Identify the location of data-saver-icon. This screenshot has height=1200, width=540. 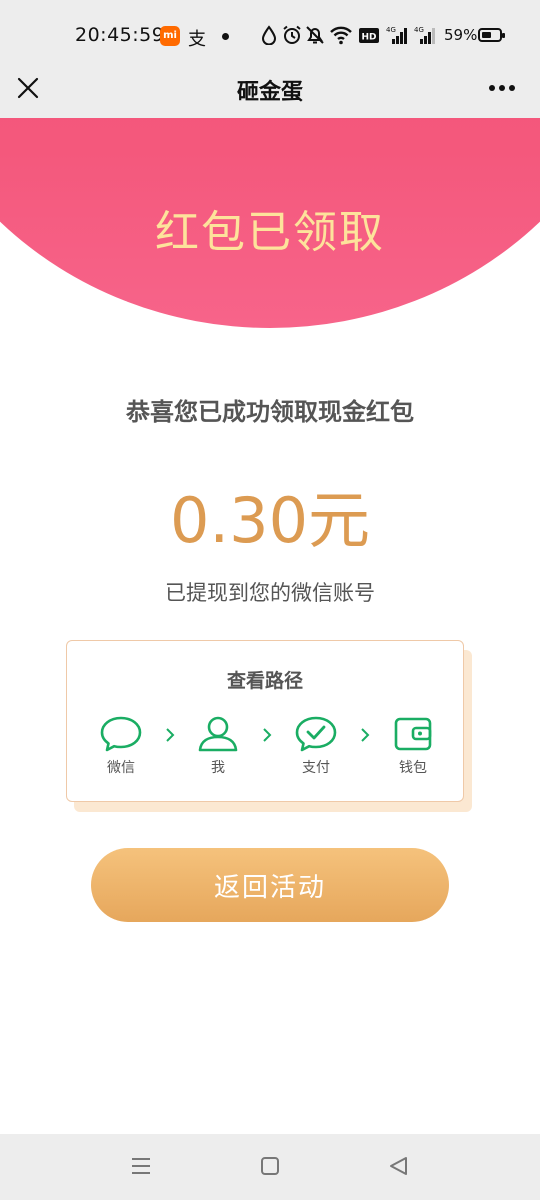
(269, 35).